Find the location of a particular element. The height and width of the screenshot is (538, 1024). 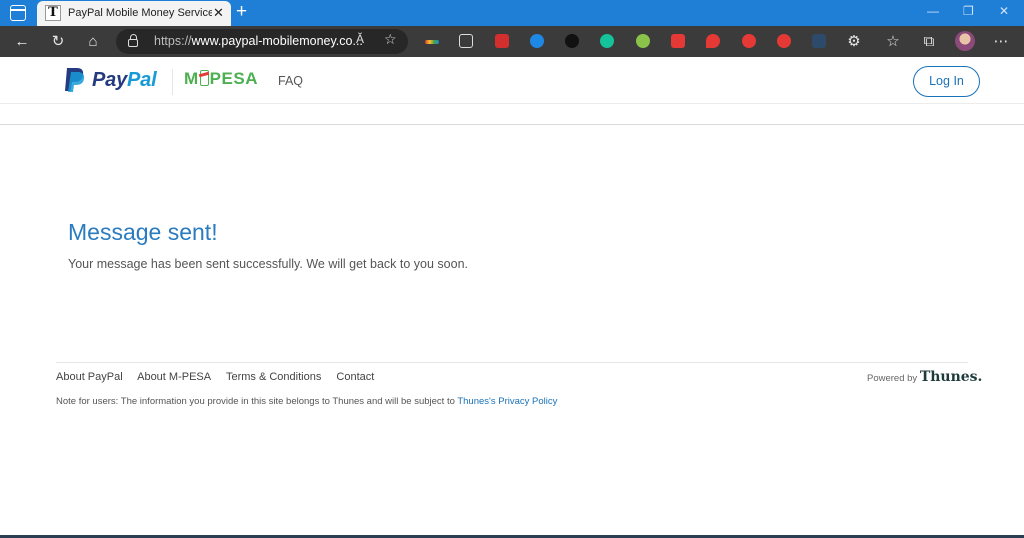

extension-rainbow-icon is located at coordinates (432, 42).